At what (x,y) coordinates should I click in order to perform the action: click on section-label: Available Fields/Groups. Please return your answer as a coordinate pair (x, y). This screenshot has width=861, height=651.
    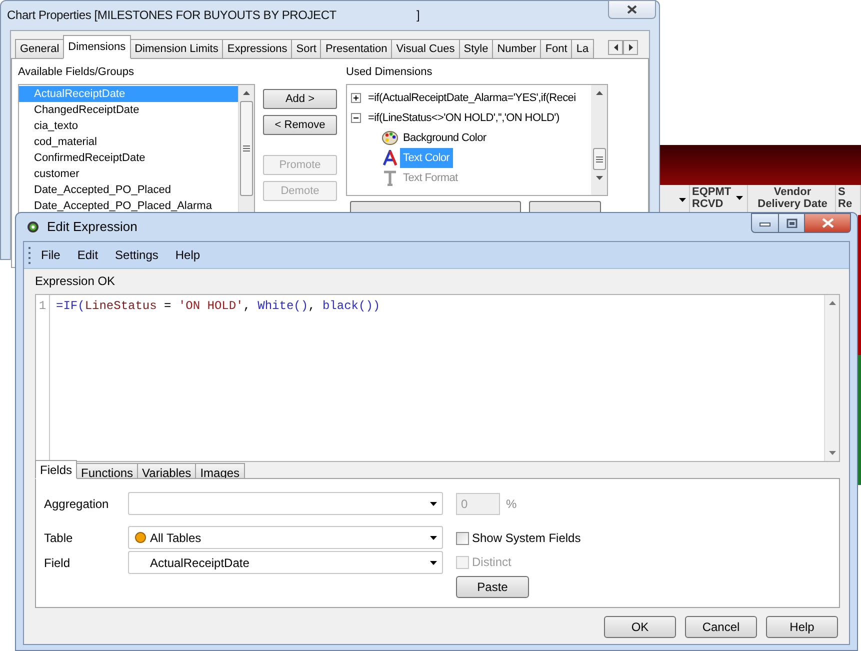
    Looking at the image, I should click on (76, 72).